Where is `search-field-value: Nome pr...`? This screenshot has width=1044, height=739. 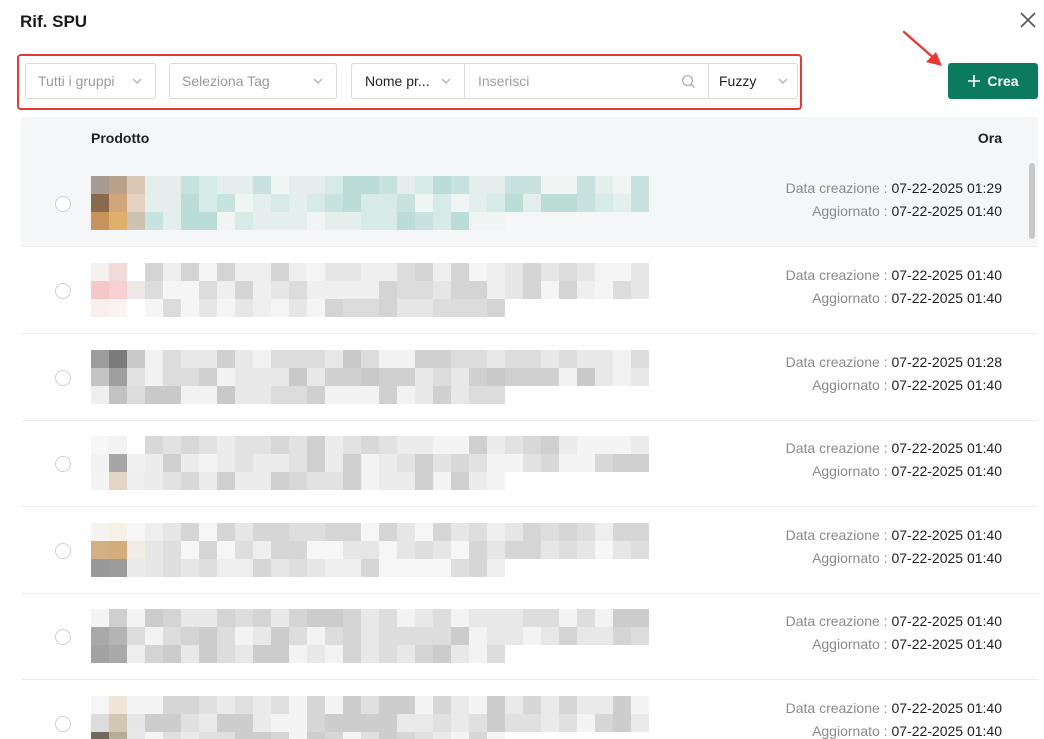
search-field-value: Nome pr... is located at coordinates (397, 81).